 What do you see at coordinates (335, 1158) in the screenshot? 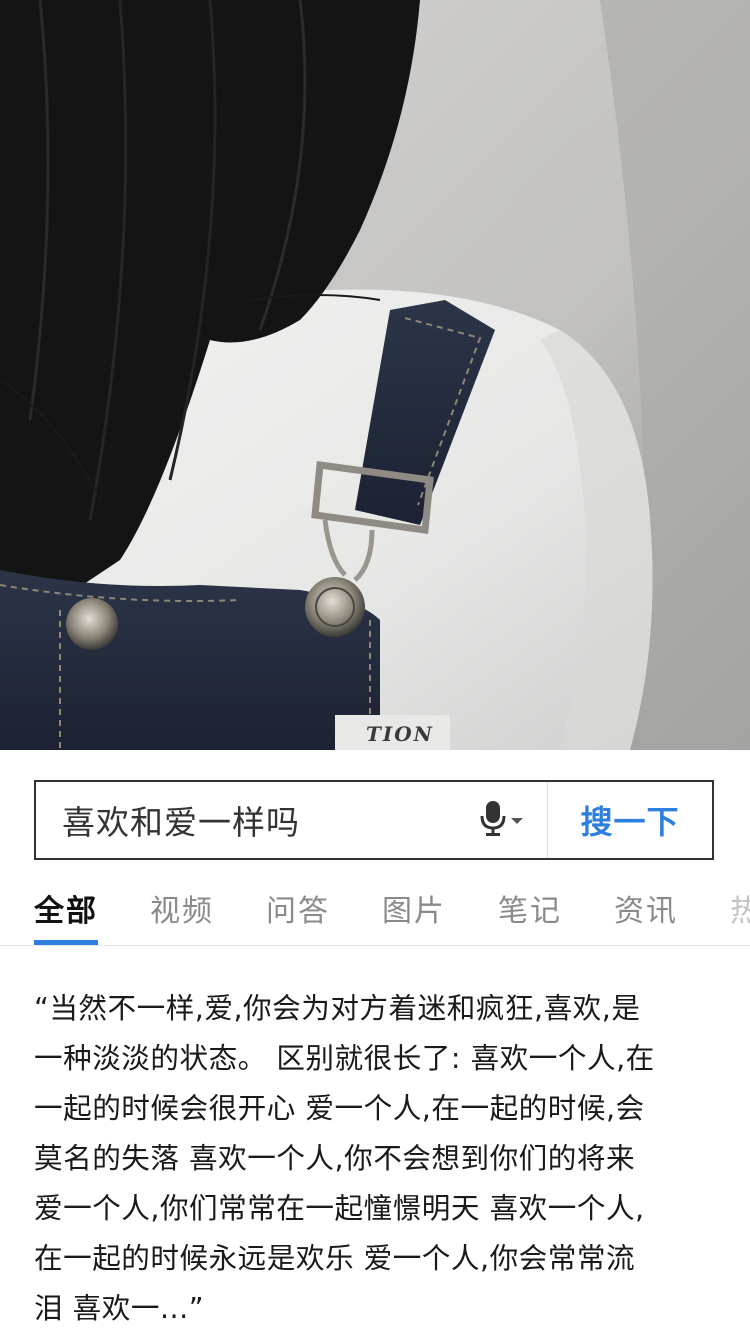
I see `answer-line: 莫名的失落 喜欢一个人,你不会想到你们的将来` at bounding box center [335, 1158].